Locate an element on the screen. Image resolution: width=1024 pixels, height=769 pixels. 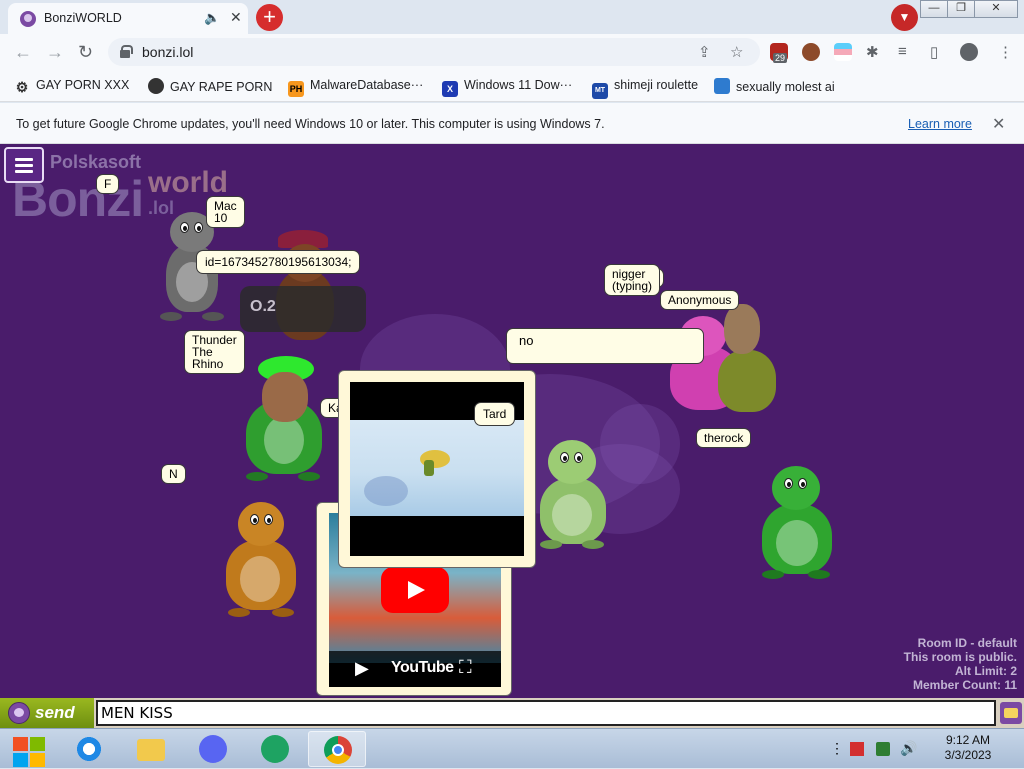
learn-more-link: Learn more is located at coordinates (940, 124).